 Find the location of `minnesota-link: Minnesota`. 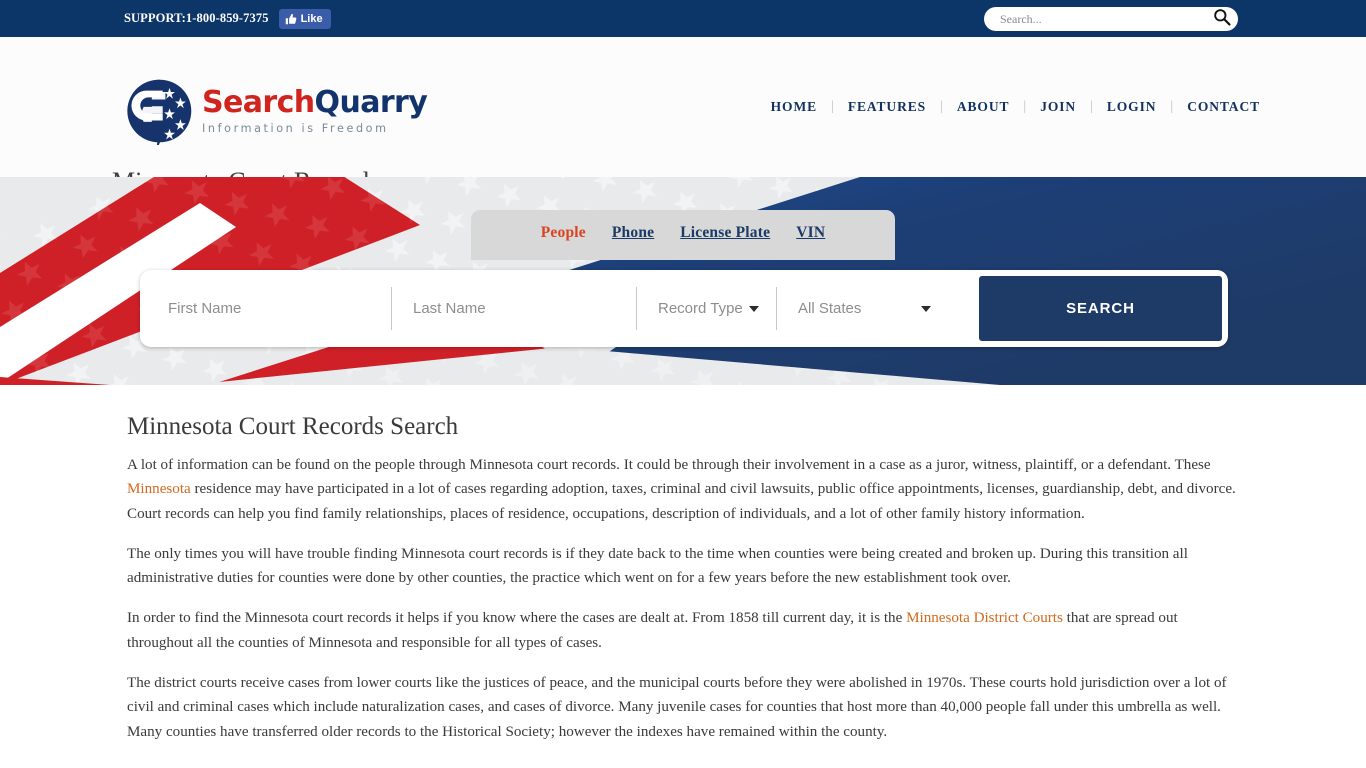

minnesota-link: Minnesota is located at coordinates (159, 489).